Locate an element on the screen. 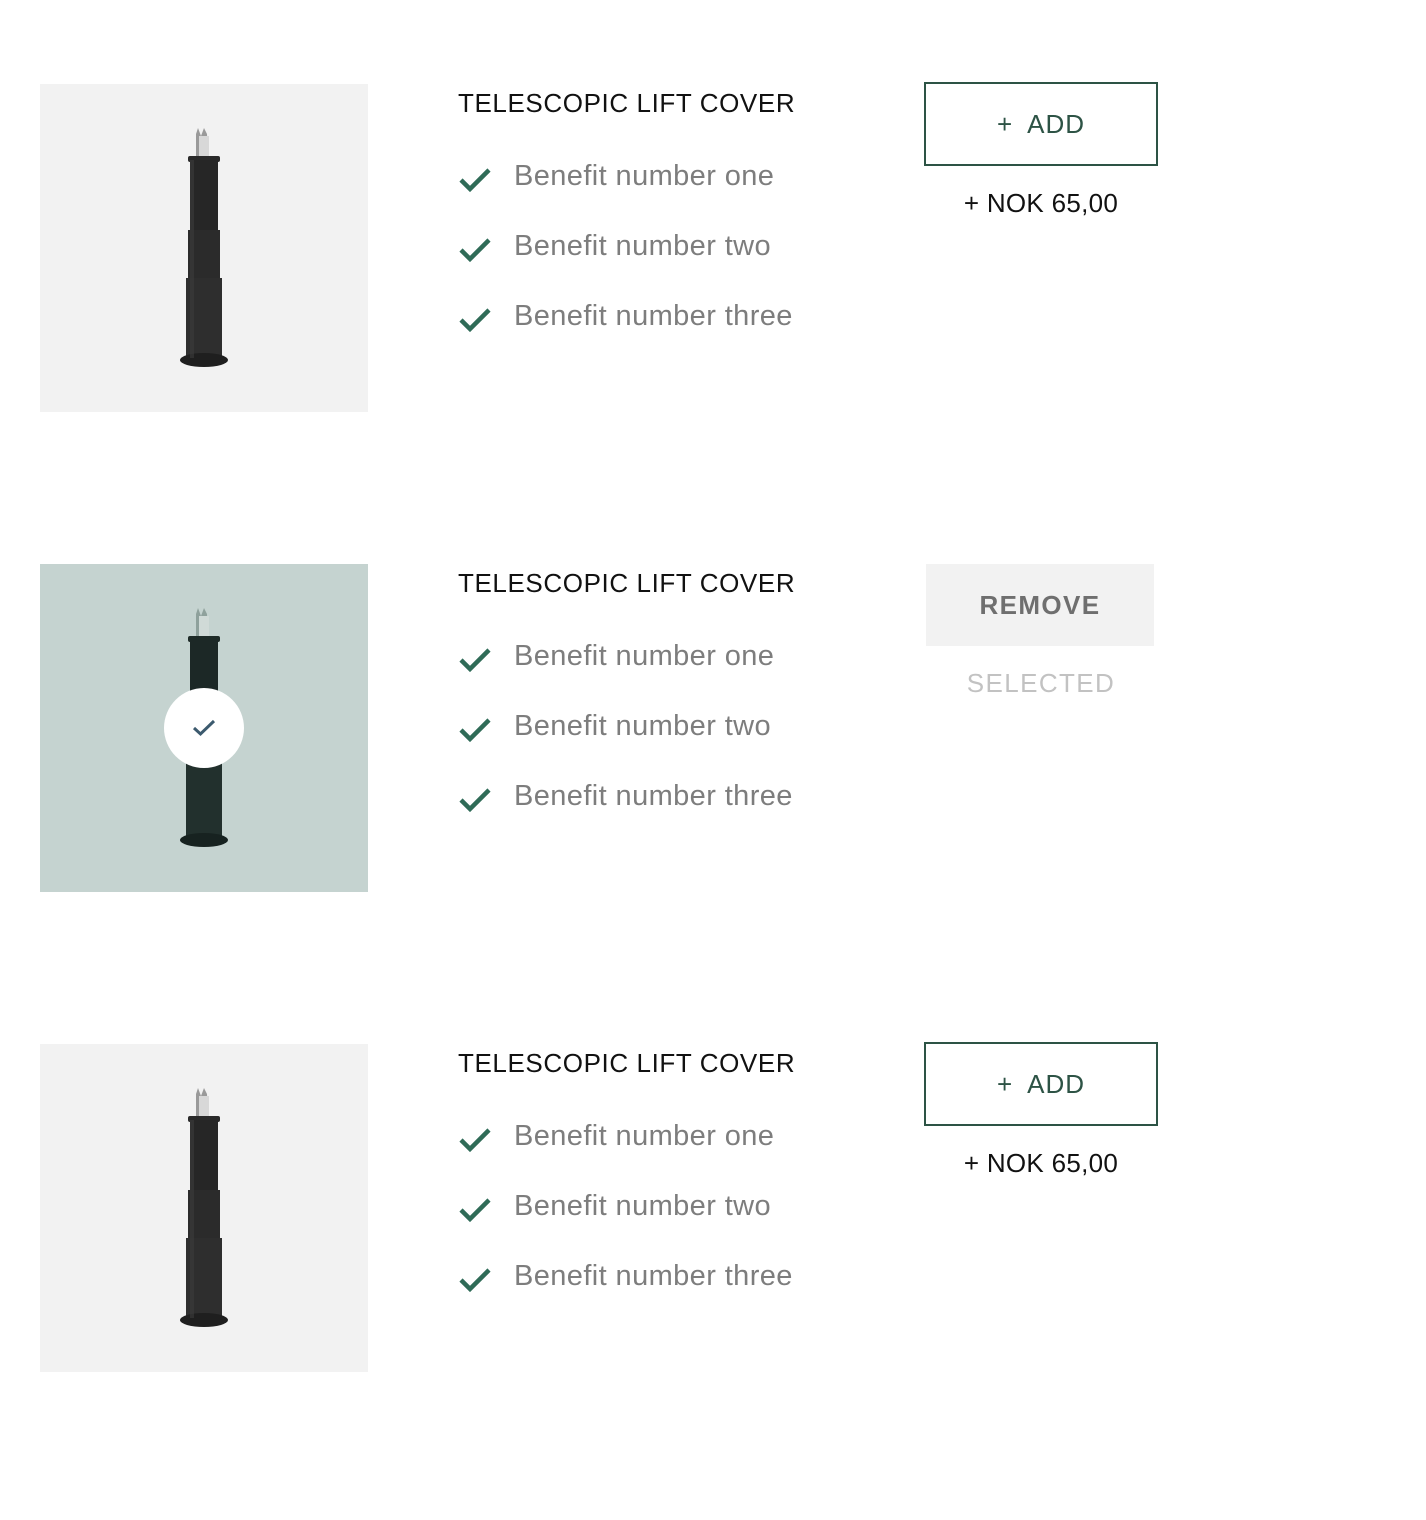 This screenshot has width=1426, height=1520. check-circle-icon is located at coordinates (204, 728).